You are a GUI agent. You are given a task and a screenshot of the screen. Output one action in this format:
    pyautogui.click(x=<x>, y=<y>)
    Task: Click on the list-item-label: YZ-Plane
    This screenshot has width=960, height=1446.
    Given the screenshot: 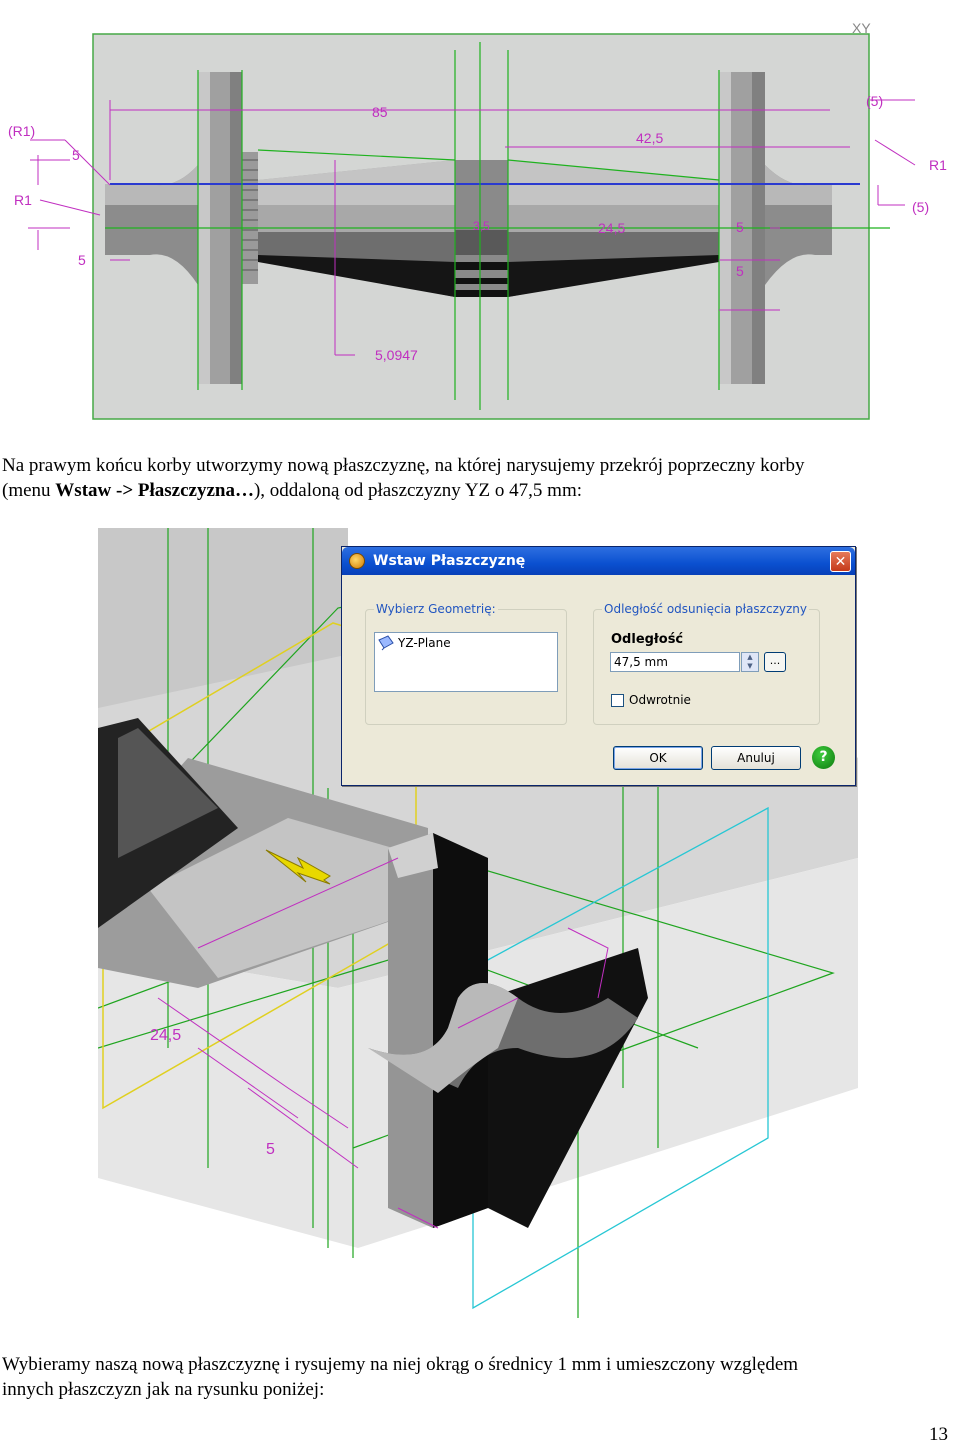 What is the action you would take?
    pyautogui.click(x=424, y=643)
    